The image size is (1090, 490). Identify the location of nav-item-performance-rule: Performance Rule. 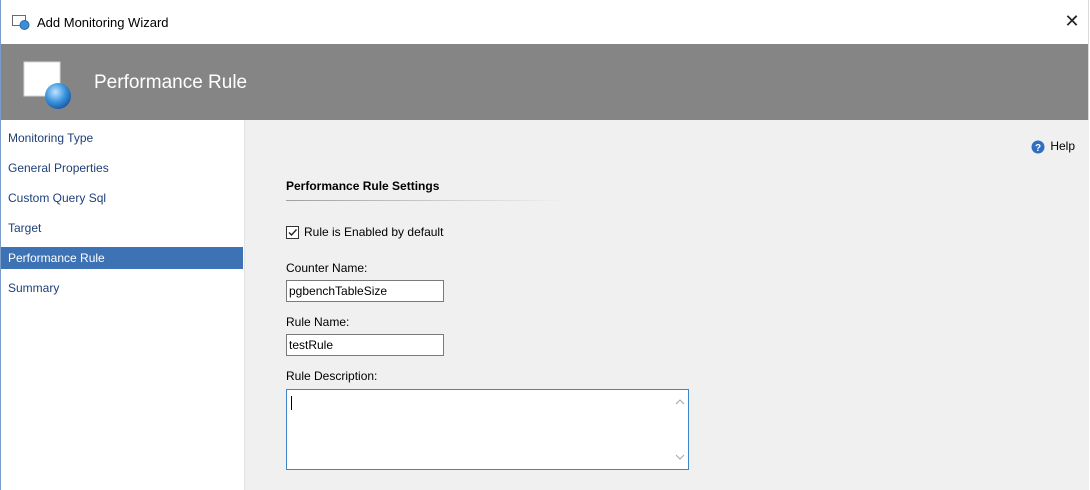
(122, 258).